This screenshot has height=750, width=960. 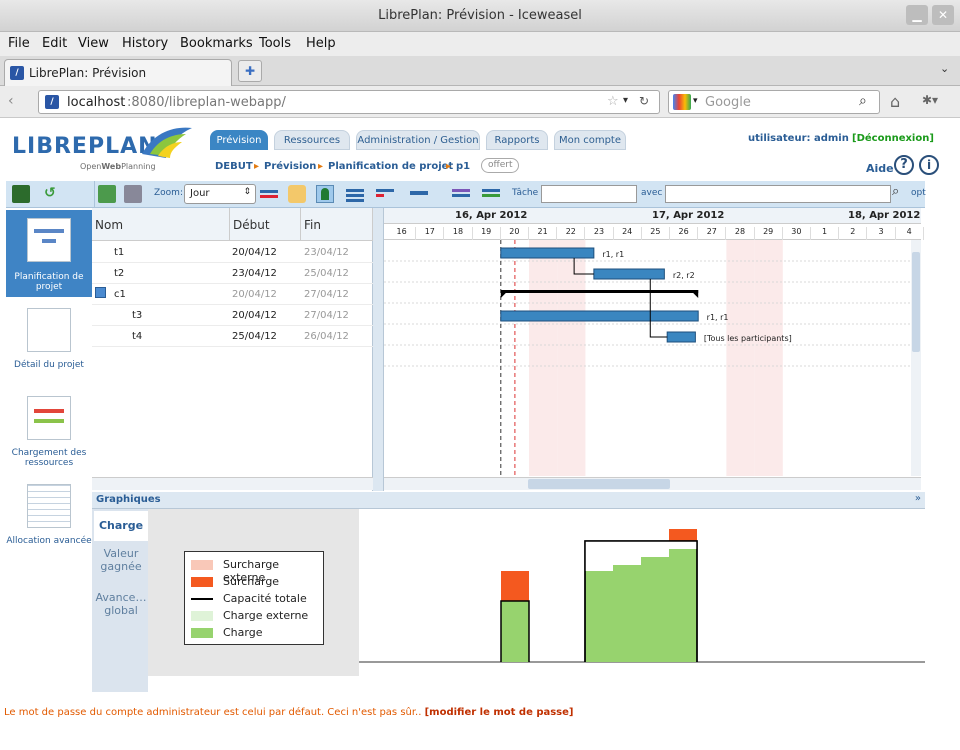 I want to click on info-icon: i, so click(x=929, y=165).